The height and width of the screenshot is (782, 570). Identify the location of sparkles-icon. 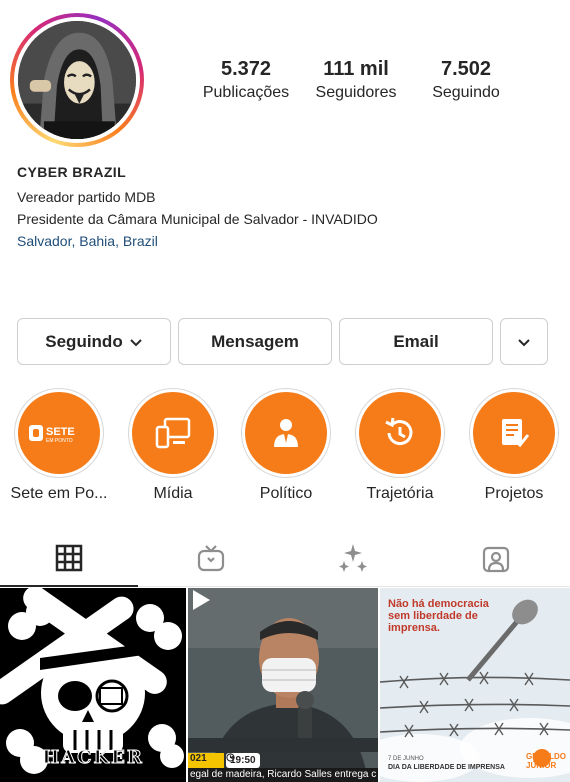
(353, 557).